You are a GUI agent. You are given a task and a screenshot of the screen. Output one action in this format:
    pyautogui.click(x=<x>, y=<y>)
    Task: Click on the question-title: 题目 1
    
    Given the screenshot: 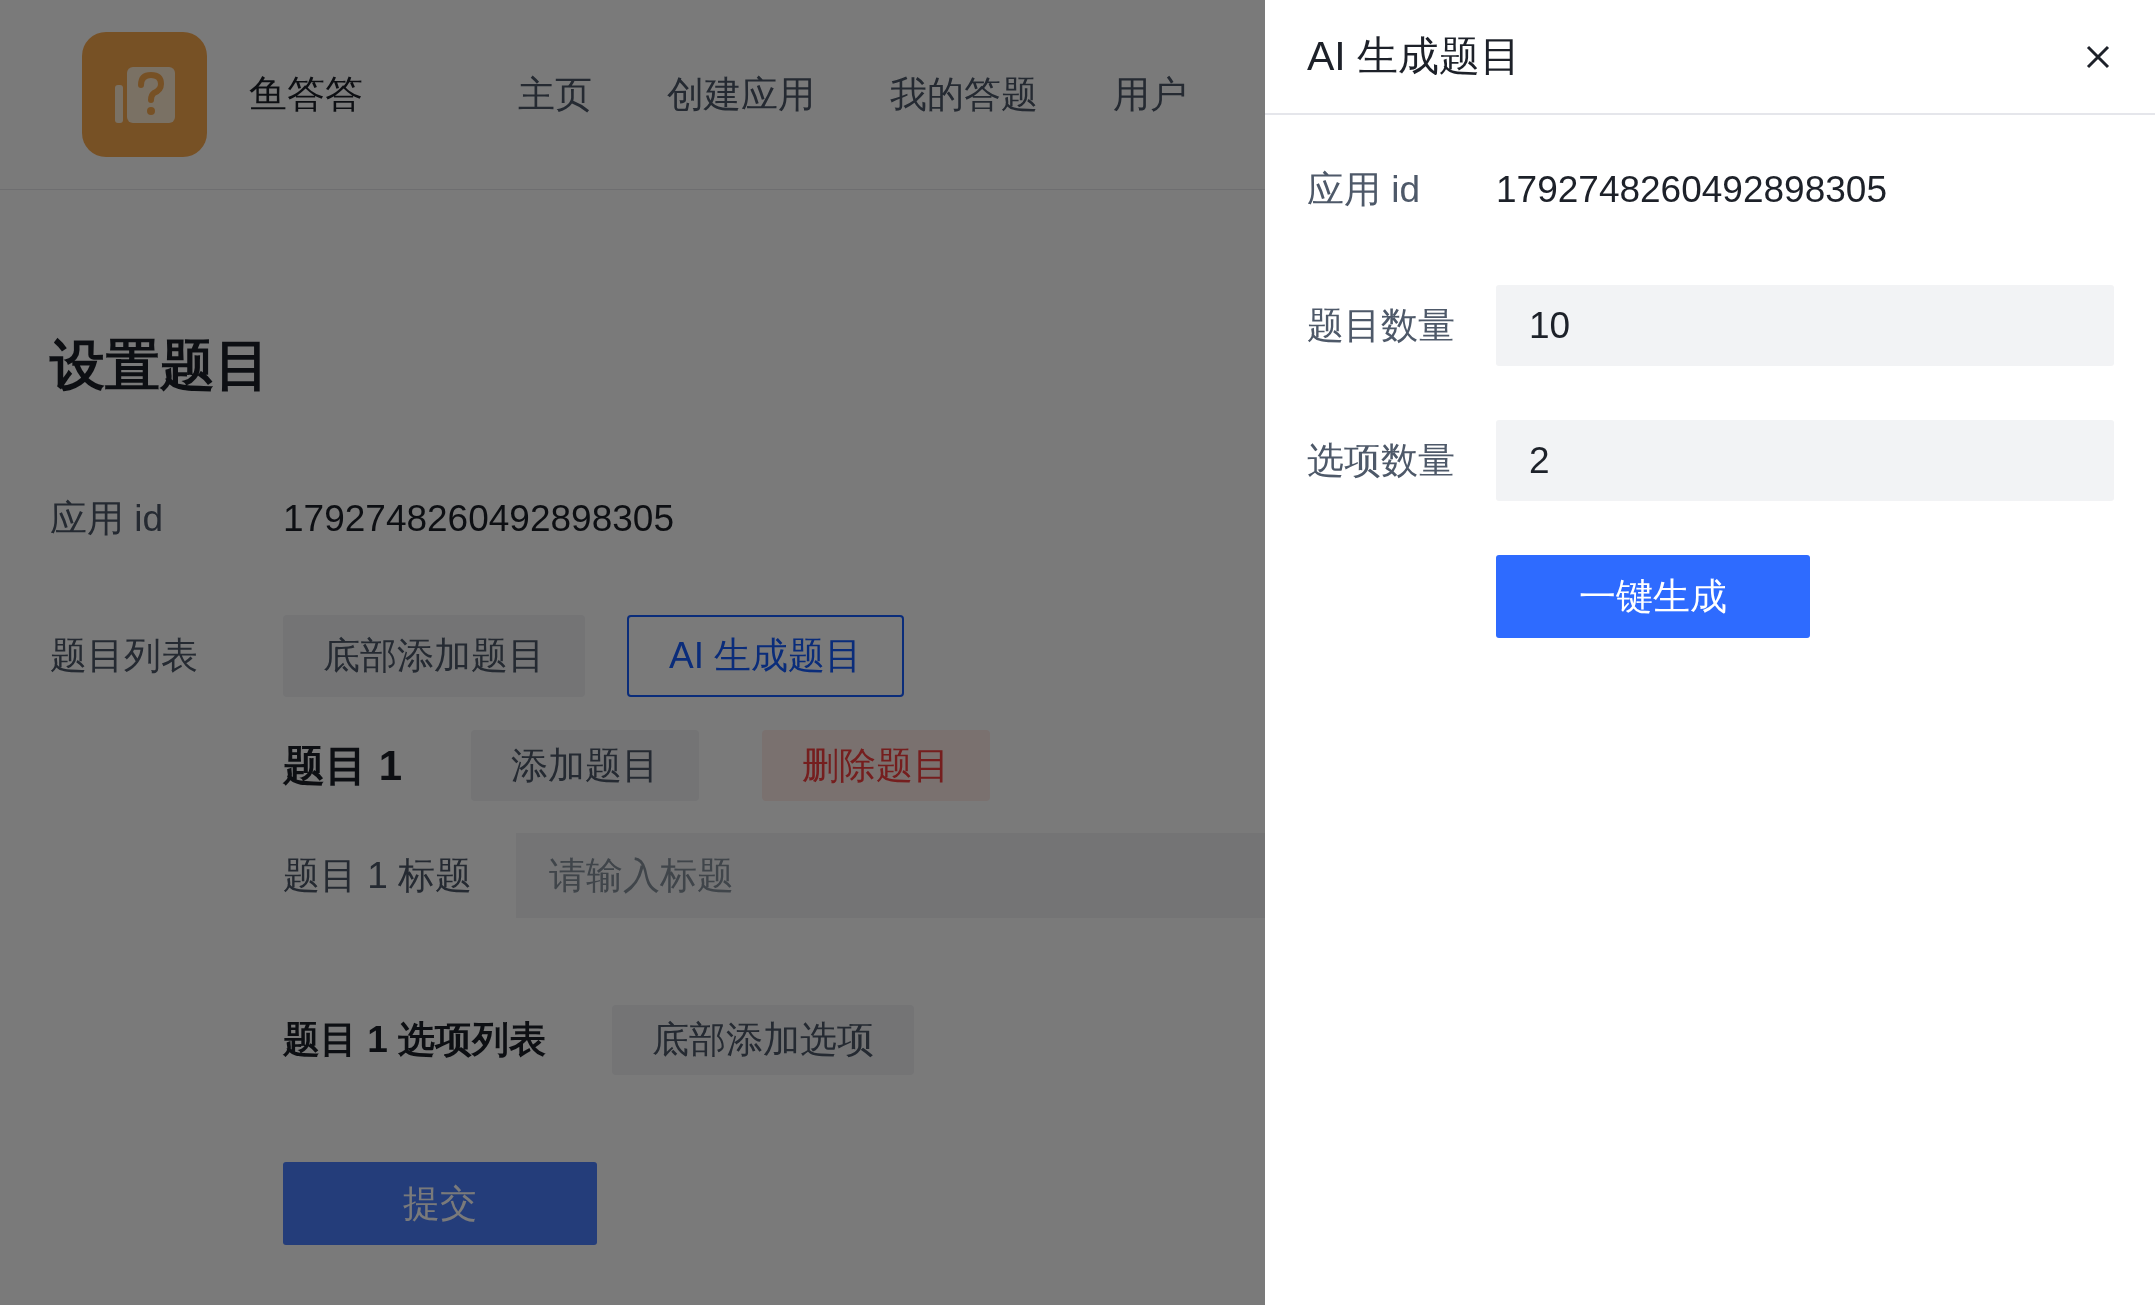 What is the action you would take?
    pyautogui.click(x=343, y=766)
    